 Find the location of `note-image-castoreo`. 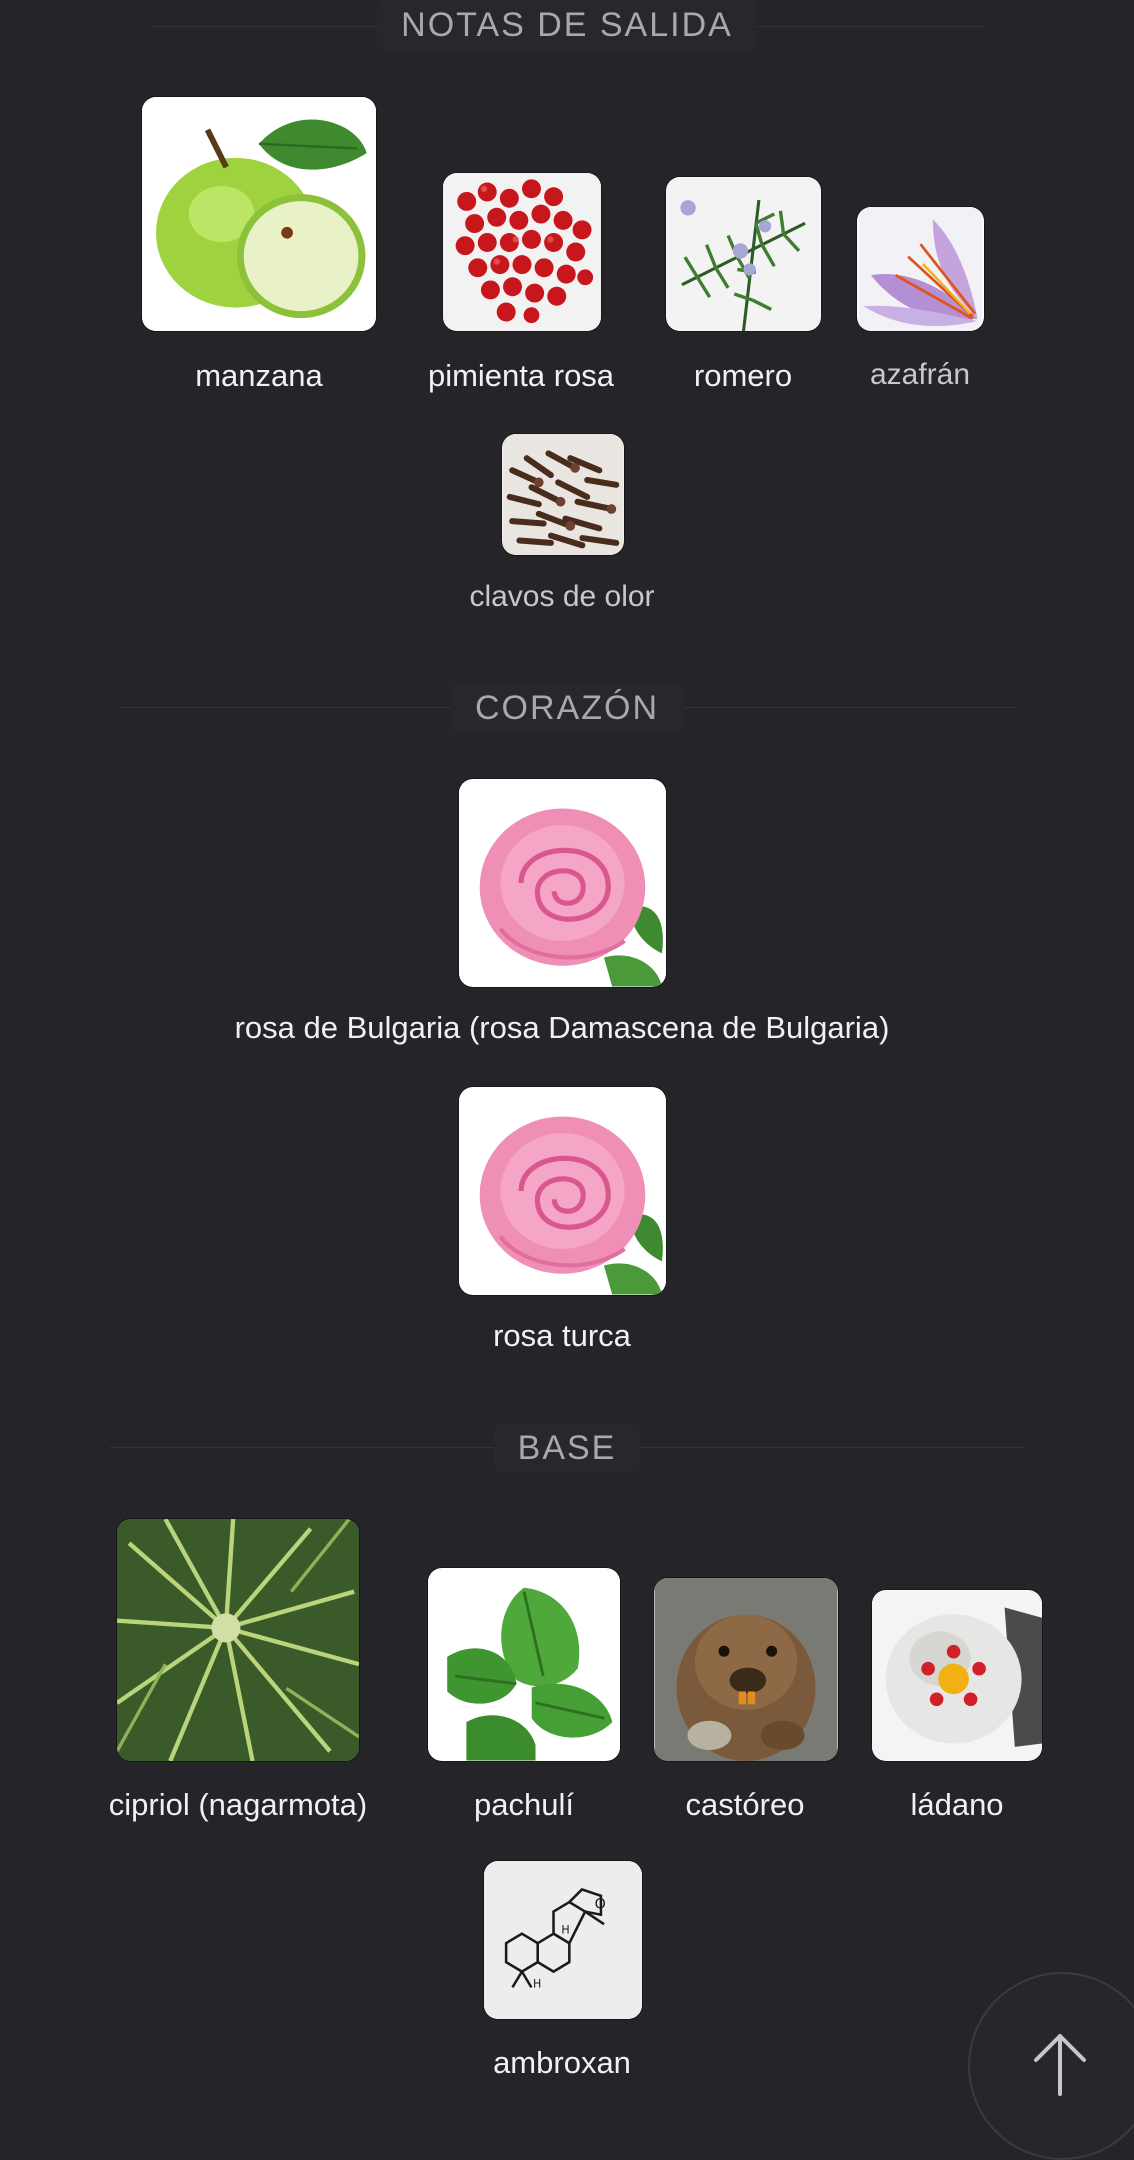

note-image-castoreo is located at coordinates (746, 1669).